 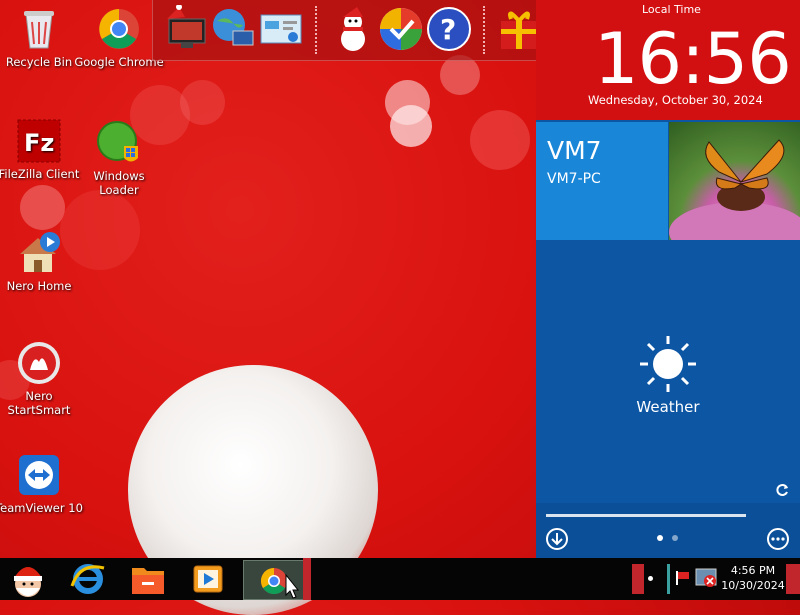 I want to click on user-tile: VM7 VM7-PC, so click(x=602, y=181).